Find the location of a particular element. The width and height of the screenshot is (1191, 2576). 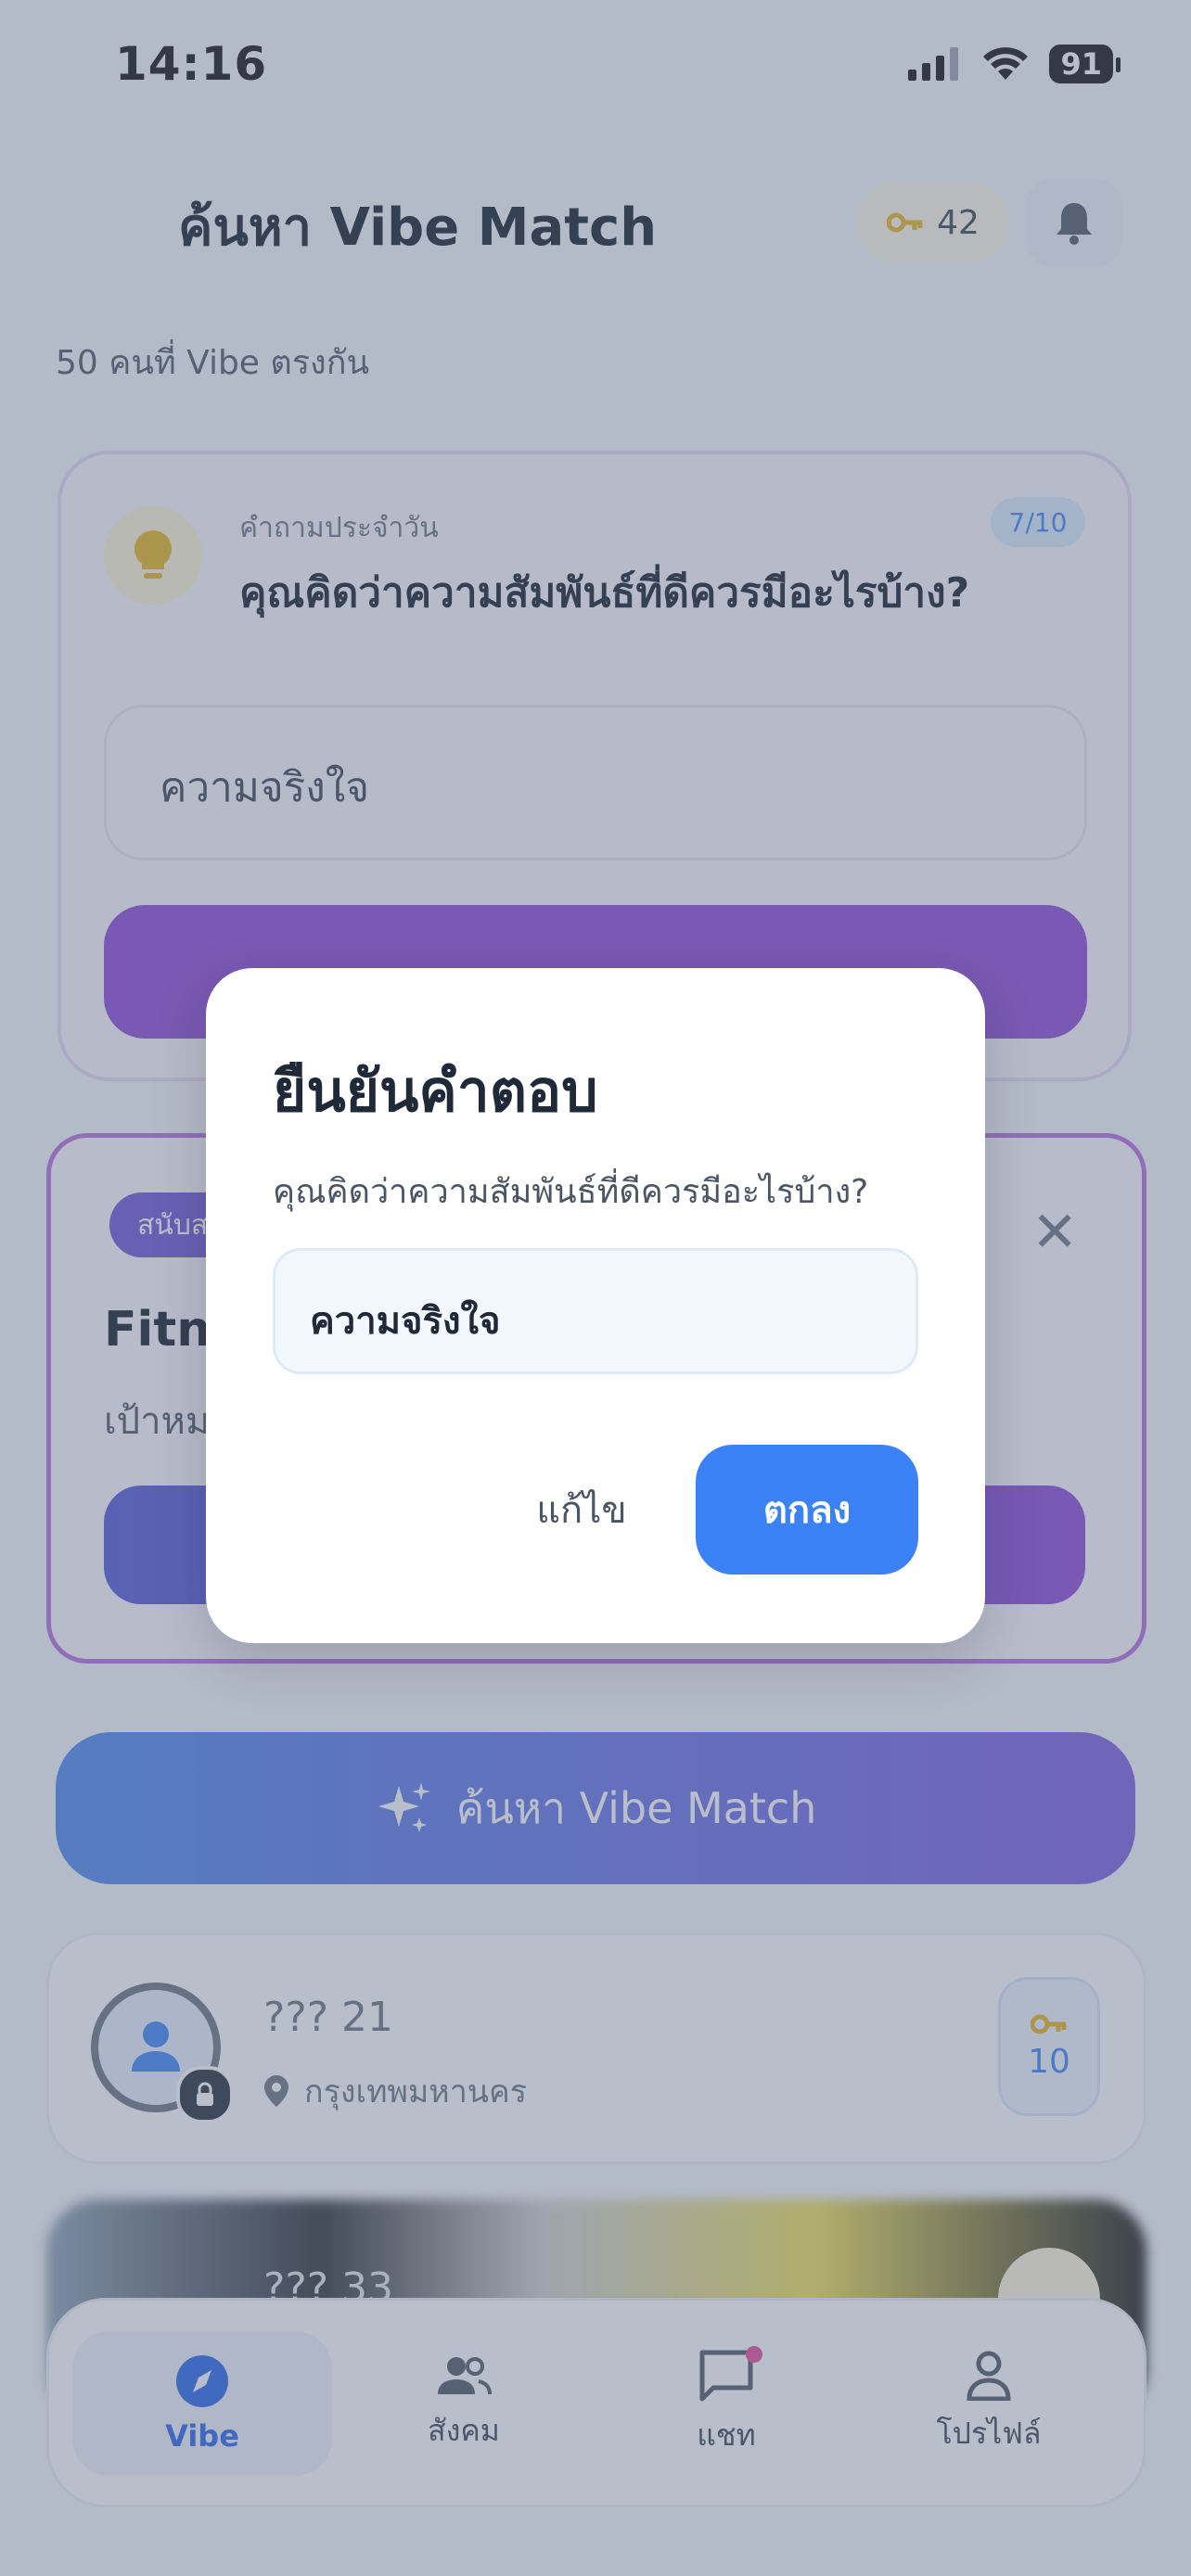

confirm-button: ตกลง is located at coordinates (807, 1510).